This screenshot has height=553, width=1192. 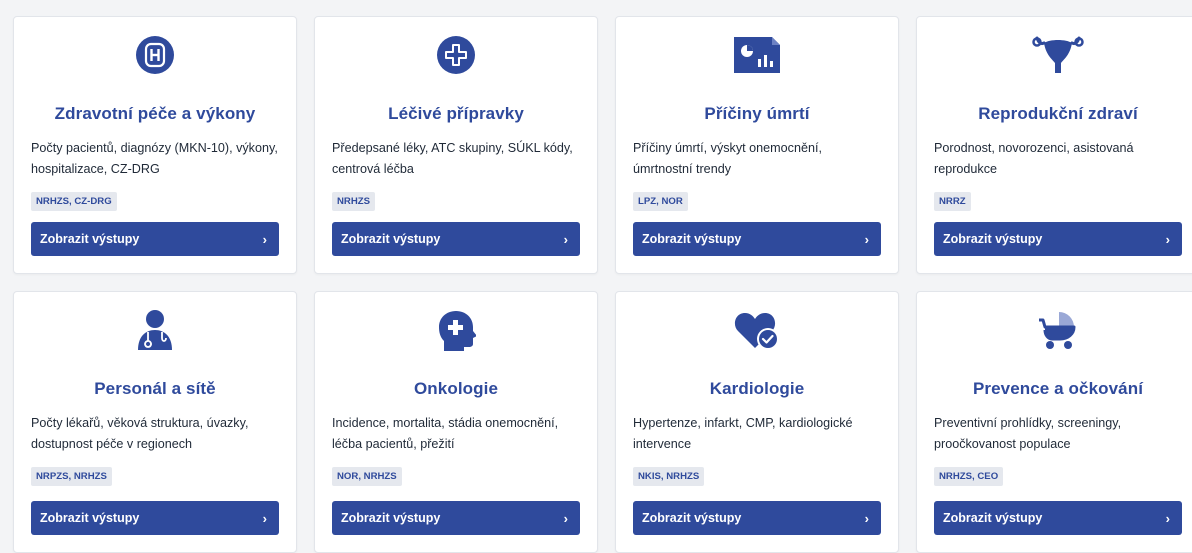 What do you see at coordinates (367, 476) in the screenshot?
I see `source-badge: NOR, NRHZS` at bounding box center [367, 476].